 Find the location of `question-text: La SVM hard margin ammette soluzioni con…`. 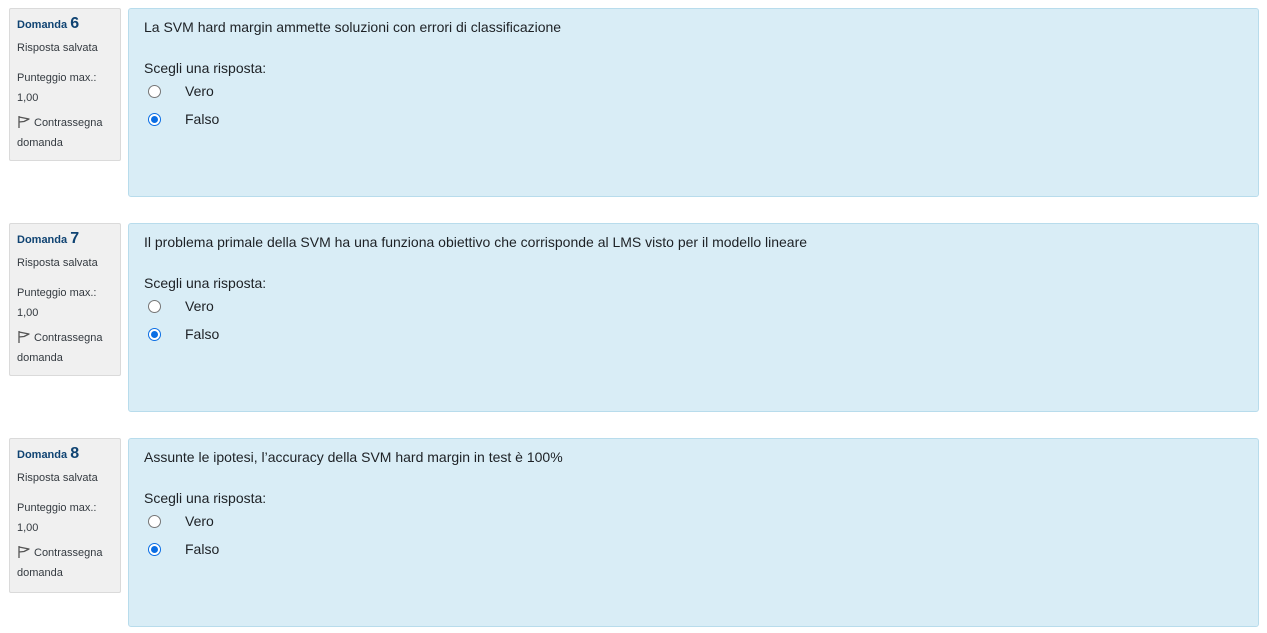

question-text: La SVM hard margin ammette soluzioni con… is located at coordinates (353, 27).